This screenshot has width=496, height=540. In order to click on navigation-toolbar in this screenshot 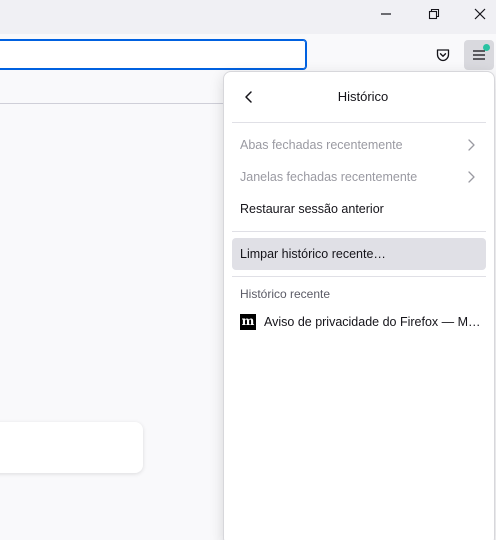, I will do `click(248, 54)`.